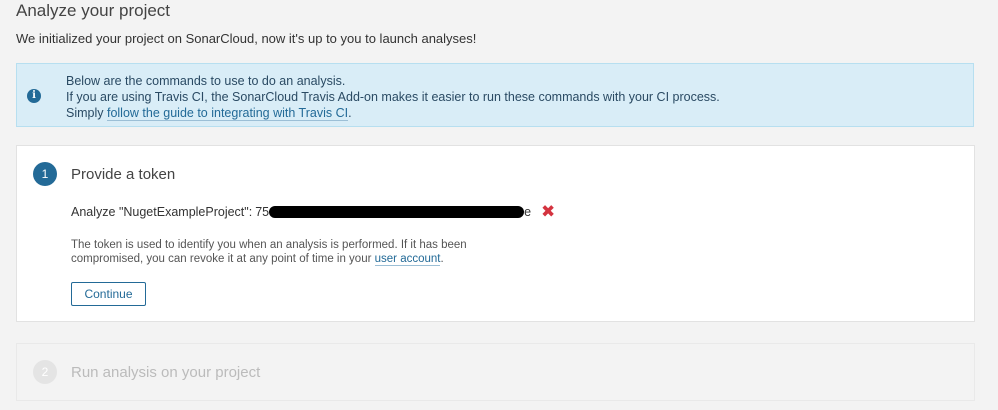 This screenshot has height=410, width=998. I want to click on token-redaction, so click(397, 212).